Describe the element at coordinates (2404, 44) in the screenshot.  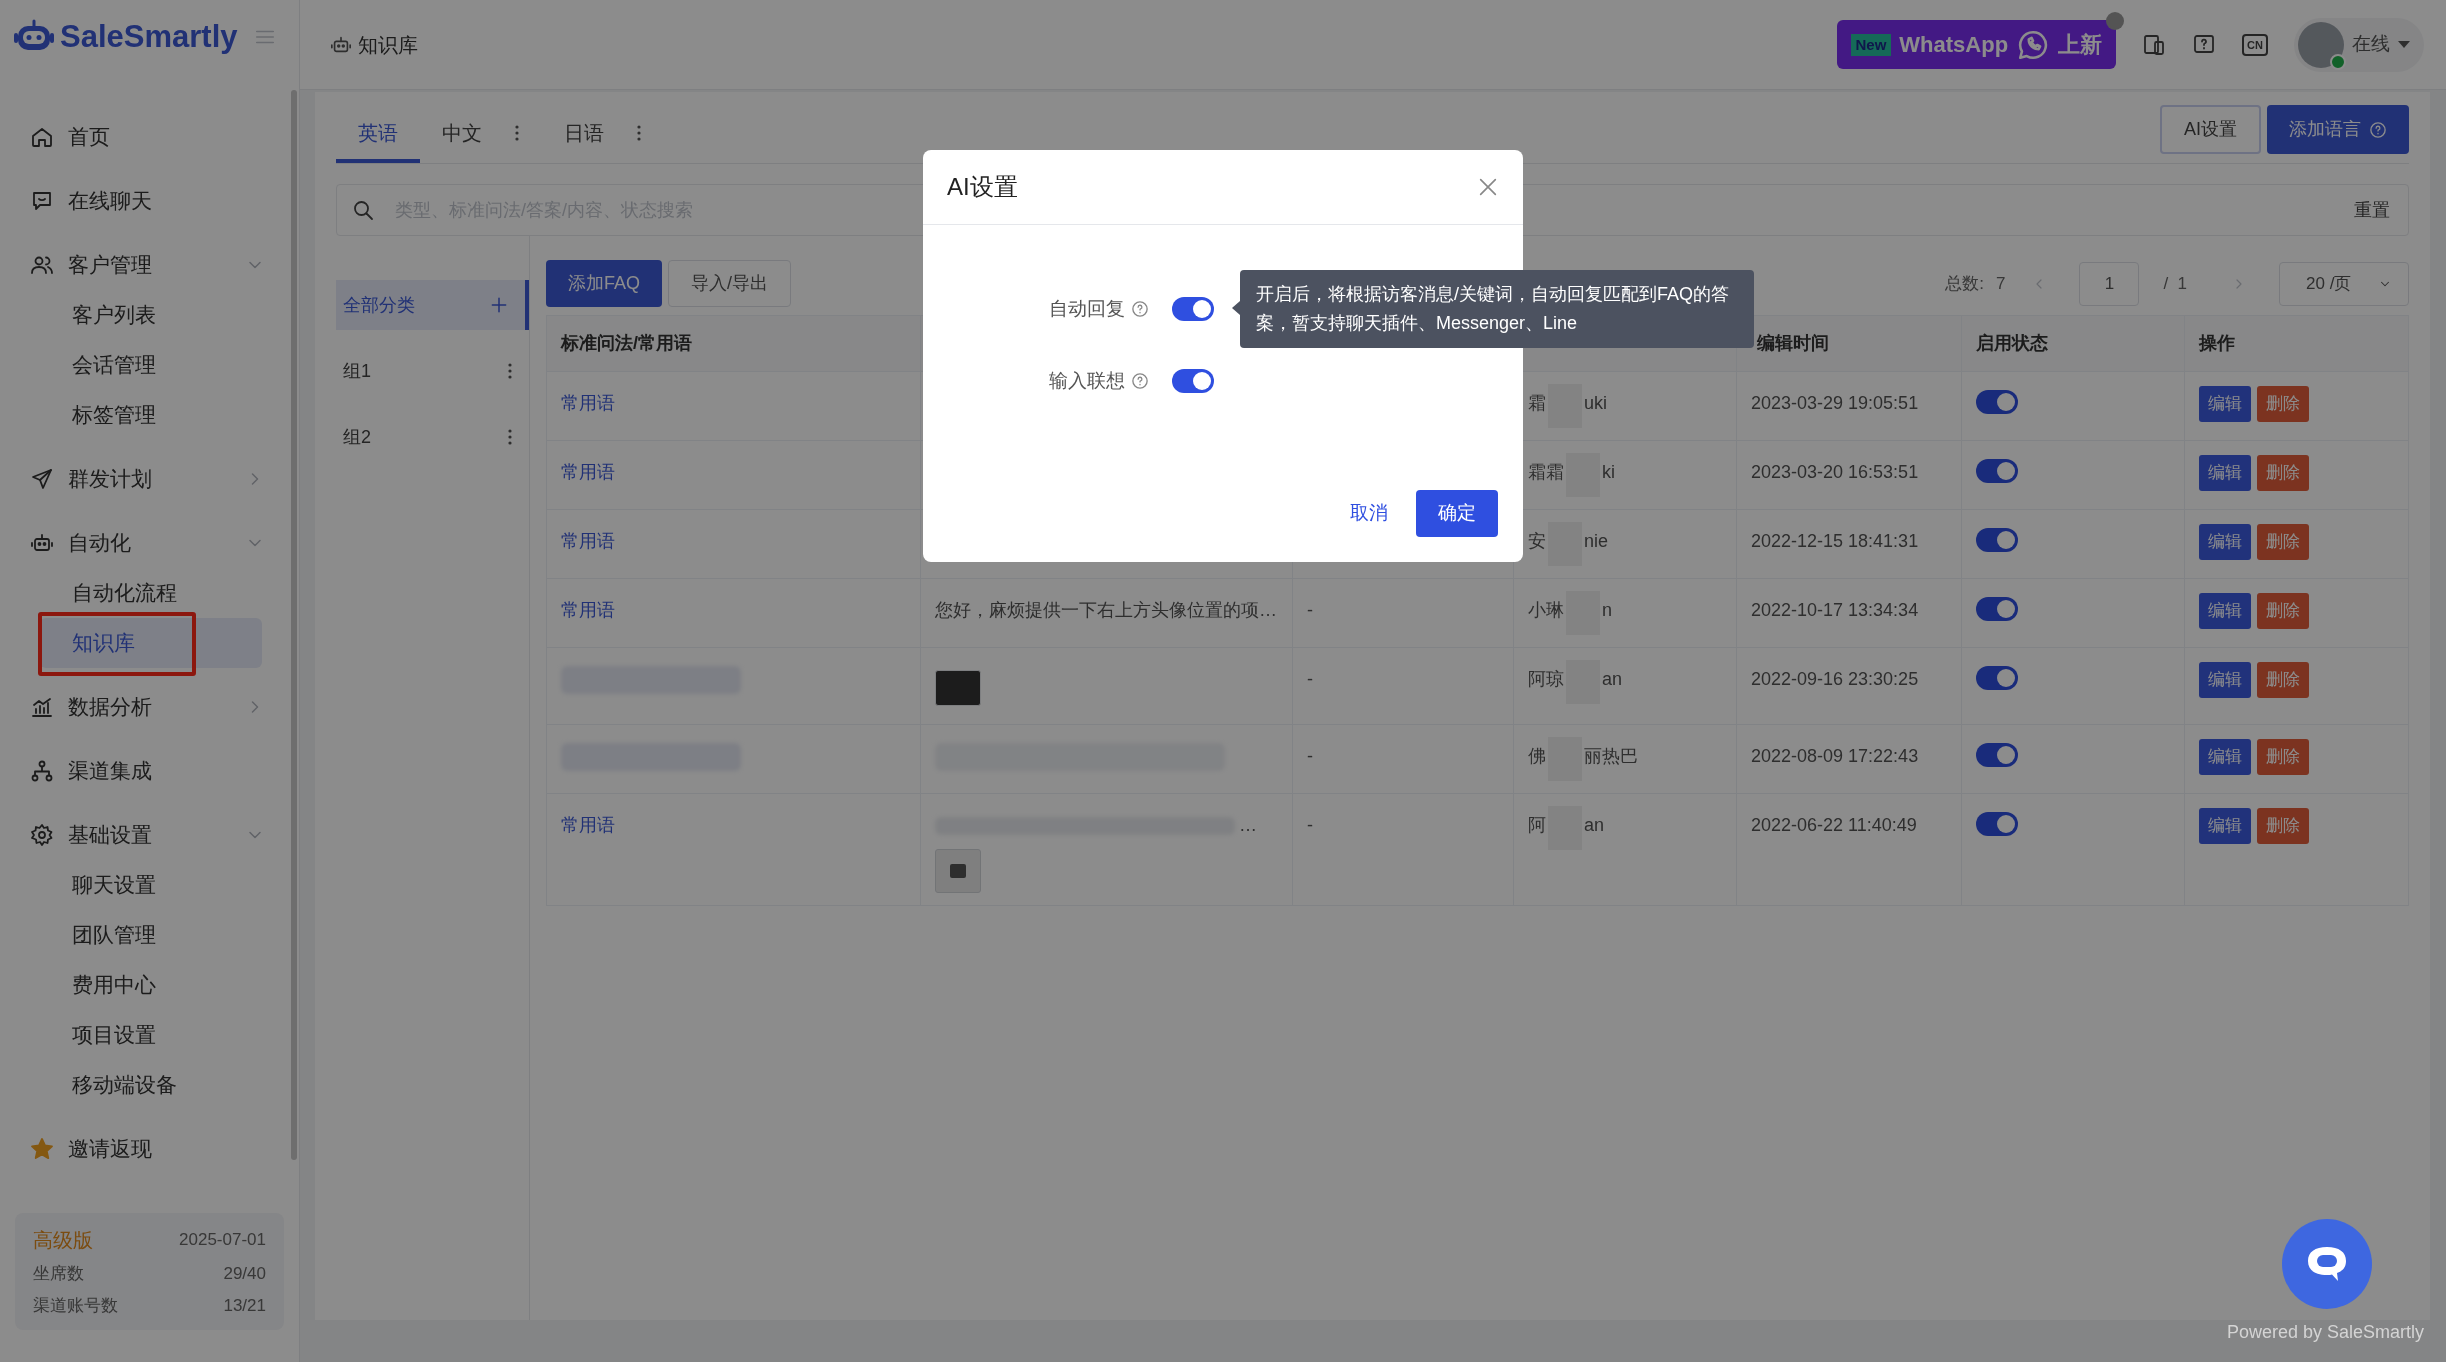
I see `caret-icon` at that location.